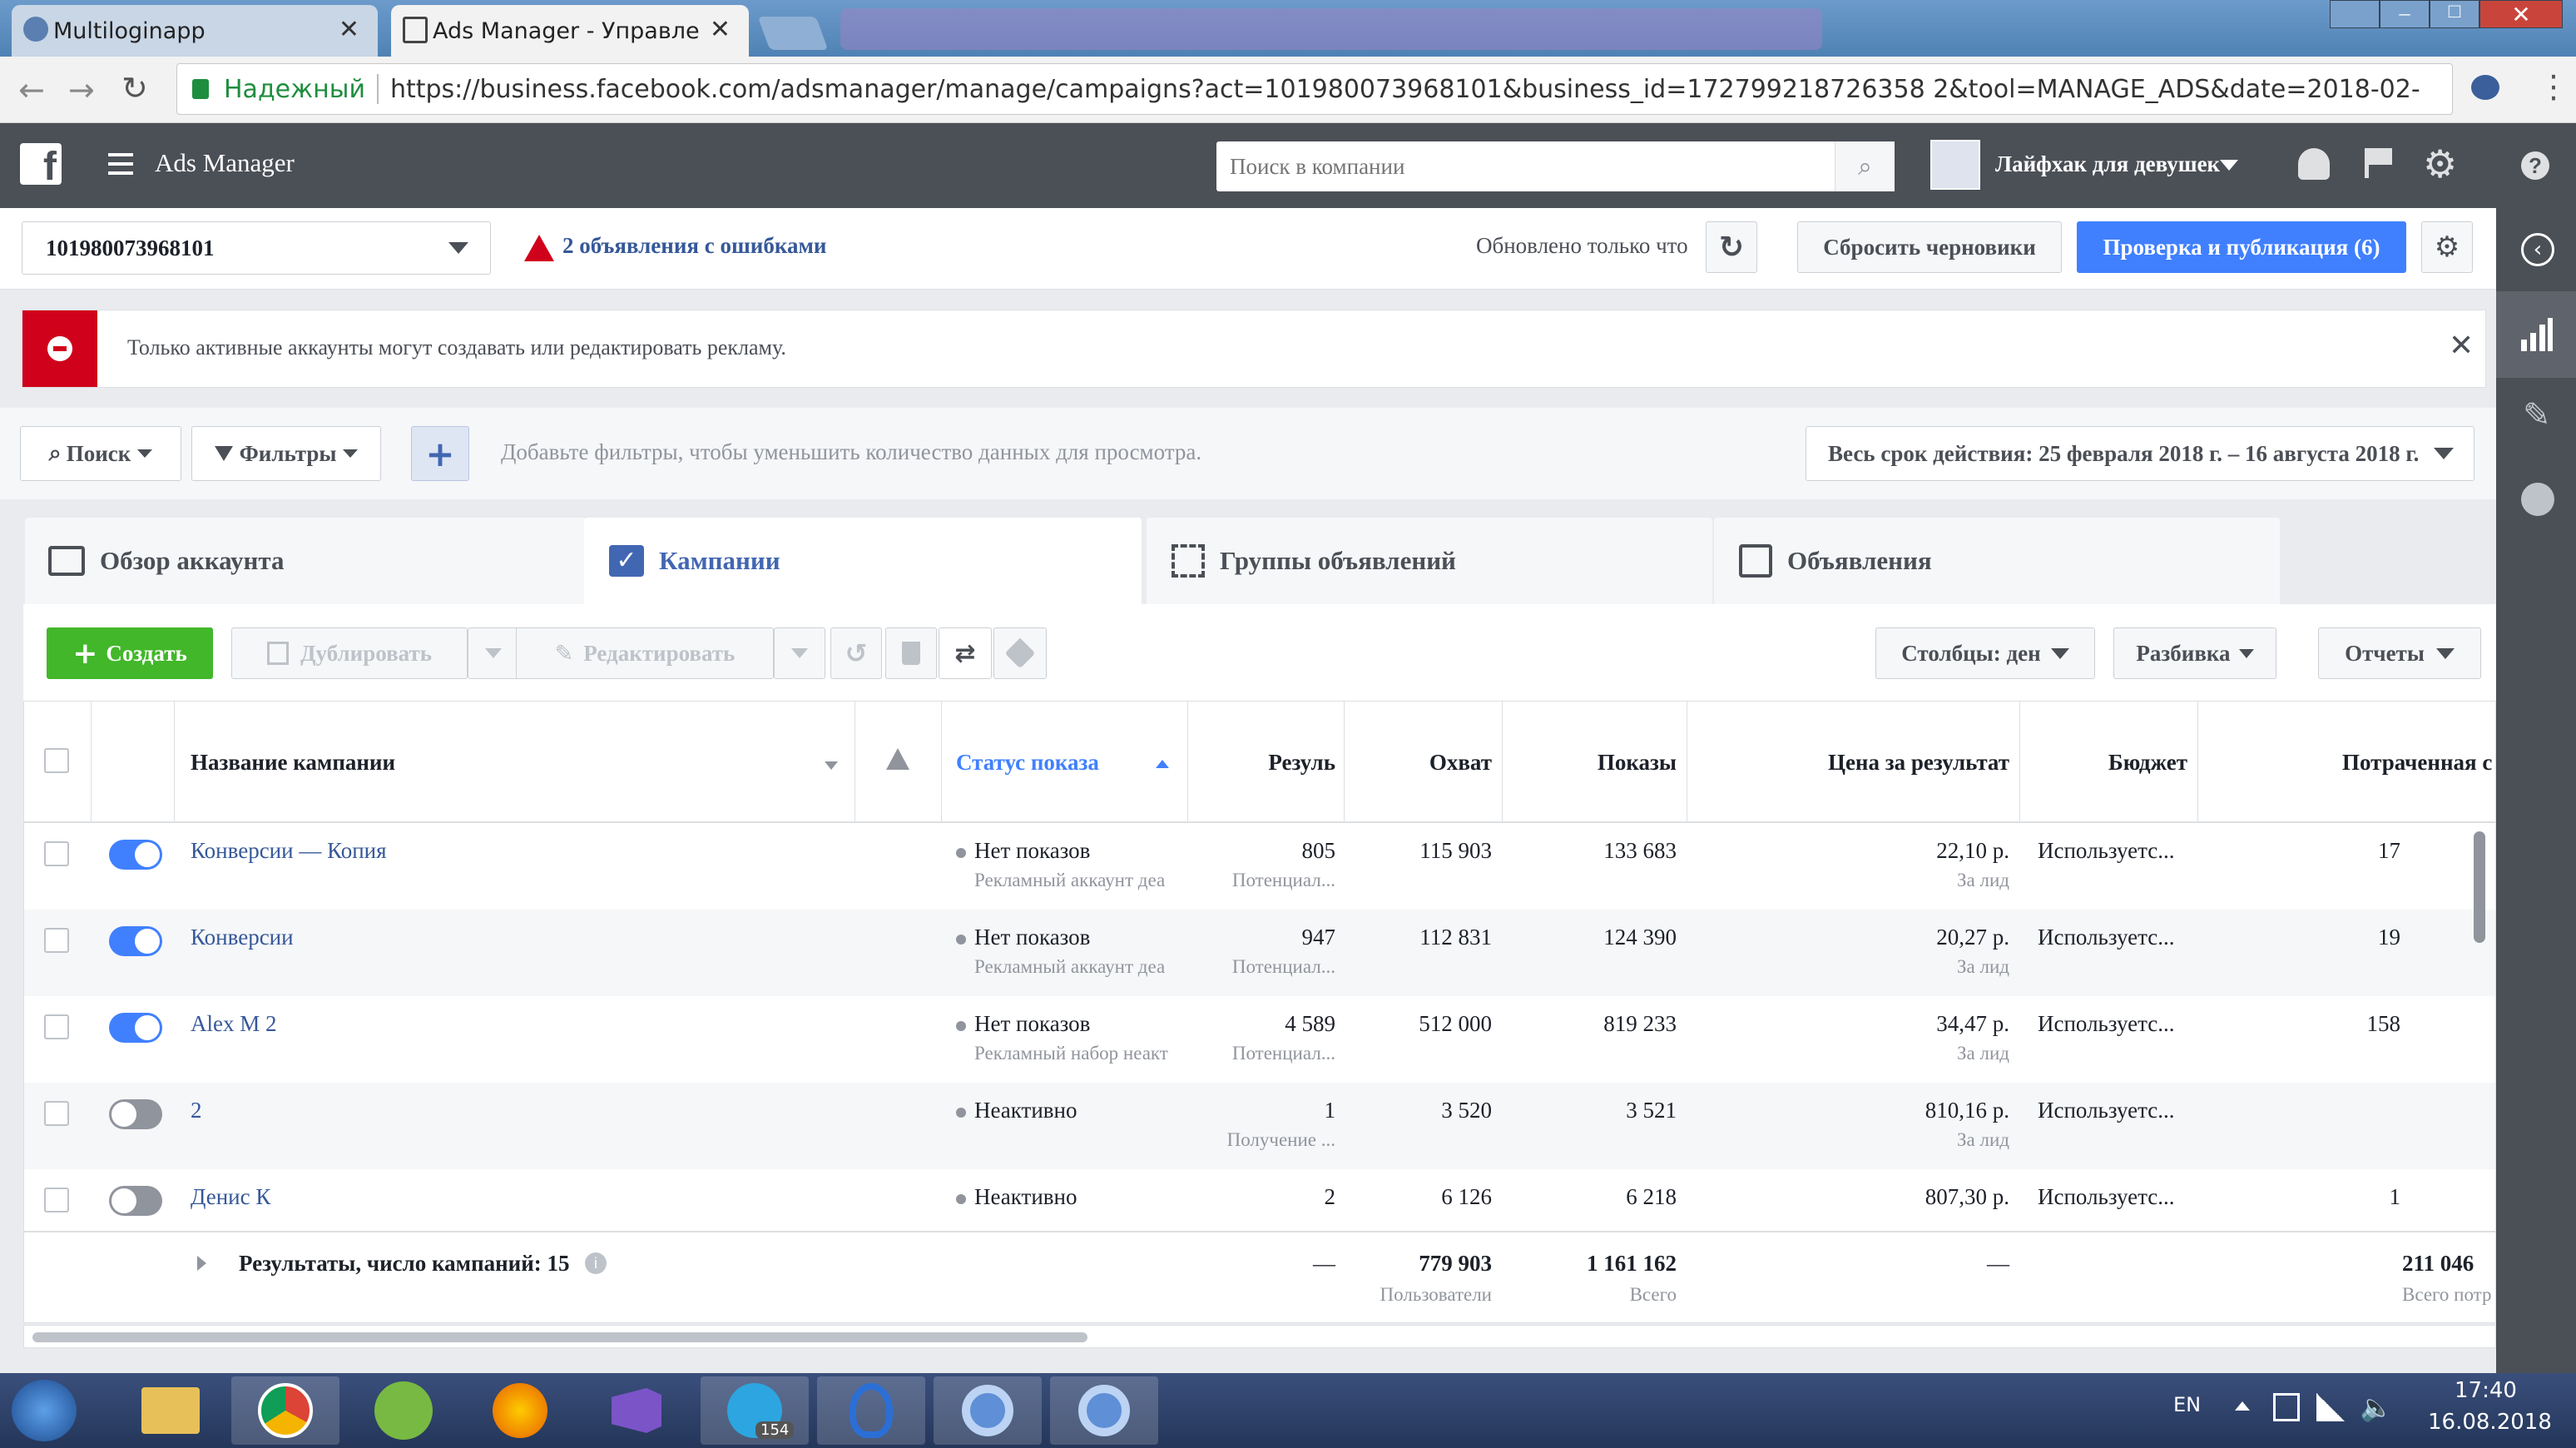 The image size is (2576, 1448). What do you see at coordinates (1985, 653) in the screenshot?
I see `columns-button: Столбцы: ден` at bounding box center [1985, 653].